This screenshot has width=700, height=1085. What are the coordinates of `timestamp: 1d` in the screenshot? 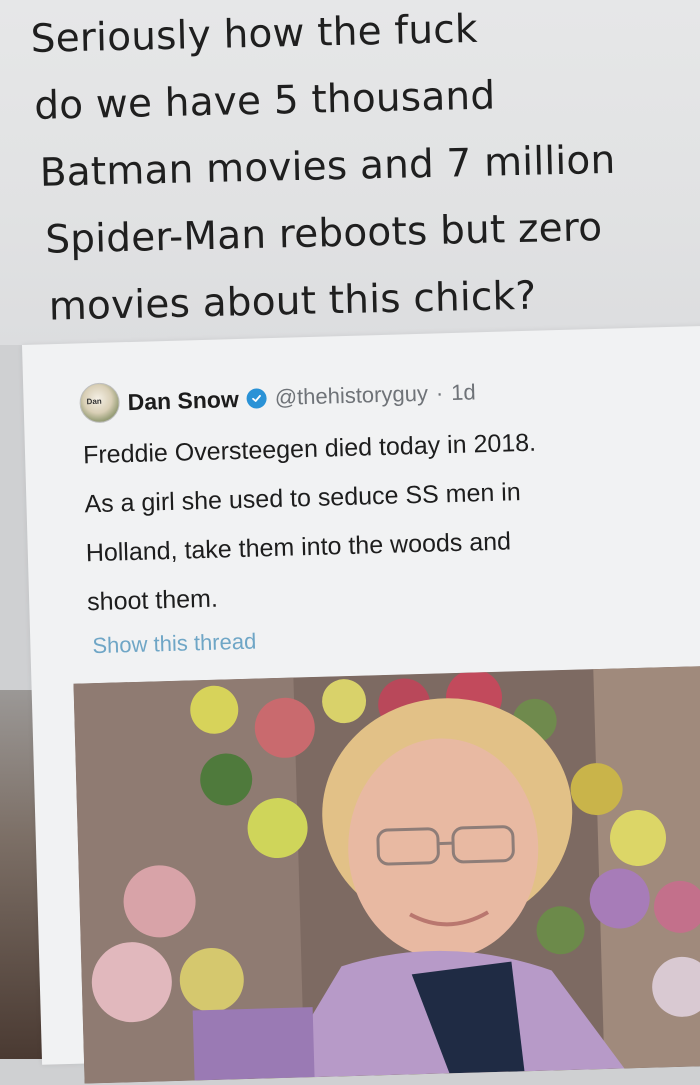 It's located at (463, 392).